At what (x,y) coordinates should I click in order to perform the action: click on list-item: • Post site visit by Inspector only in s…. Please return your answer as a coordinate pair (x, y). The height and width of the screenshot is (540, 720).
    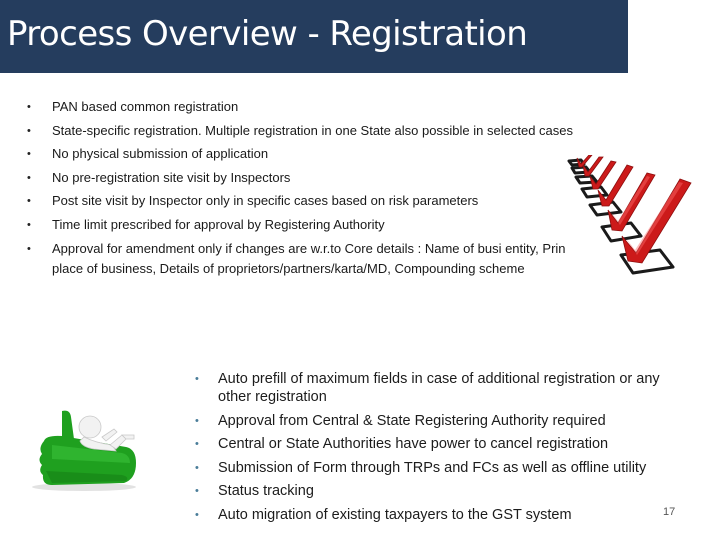
    Looking at the image, I should click on (315, 201).